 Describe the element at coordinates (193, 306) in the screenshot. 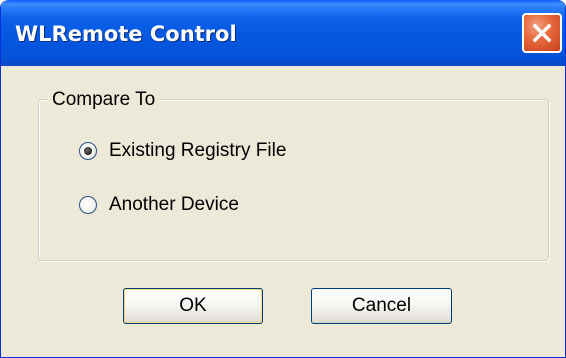

I see `ok-button: OK` at that location.